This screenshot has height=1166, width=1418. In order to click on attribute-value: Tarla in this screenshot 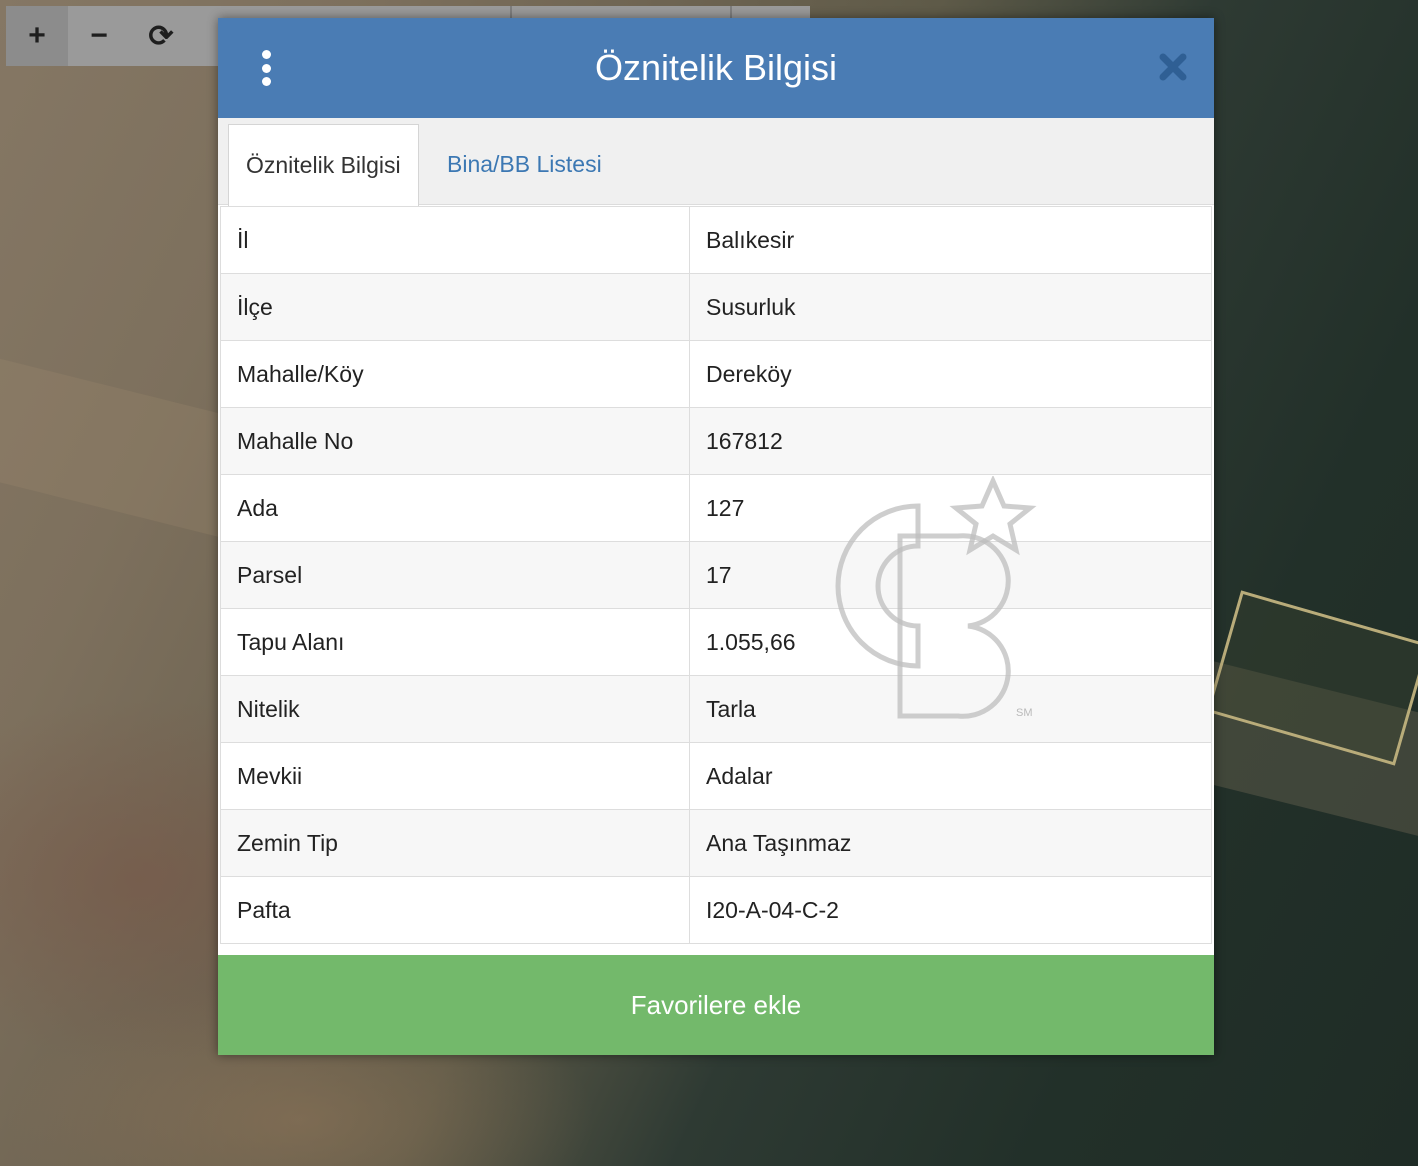, I will do `click(950, 709)`.